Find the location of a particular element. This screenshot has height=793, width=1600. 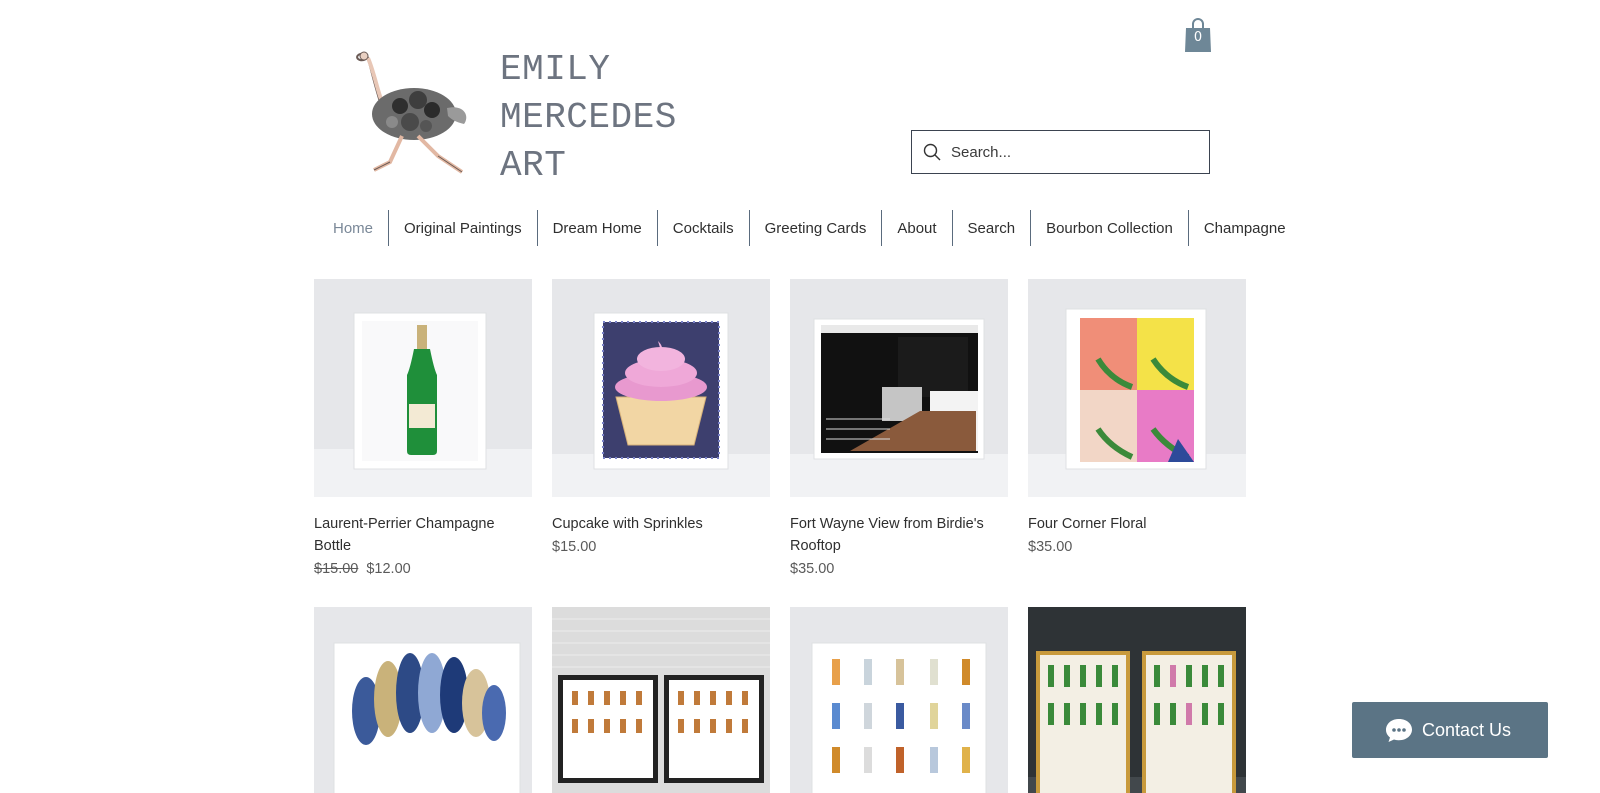

chat-icon is located at coordinates (1399, 730).